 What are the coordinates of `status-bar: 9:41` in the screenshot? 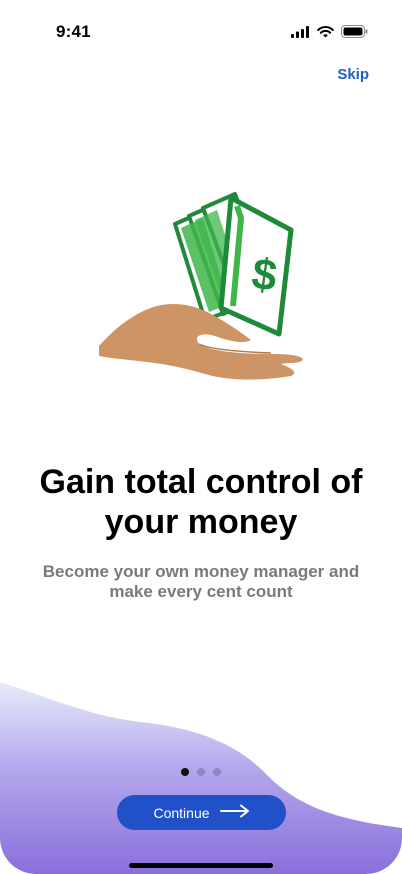 It's located at (201, 31).